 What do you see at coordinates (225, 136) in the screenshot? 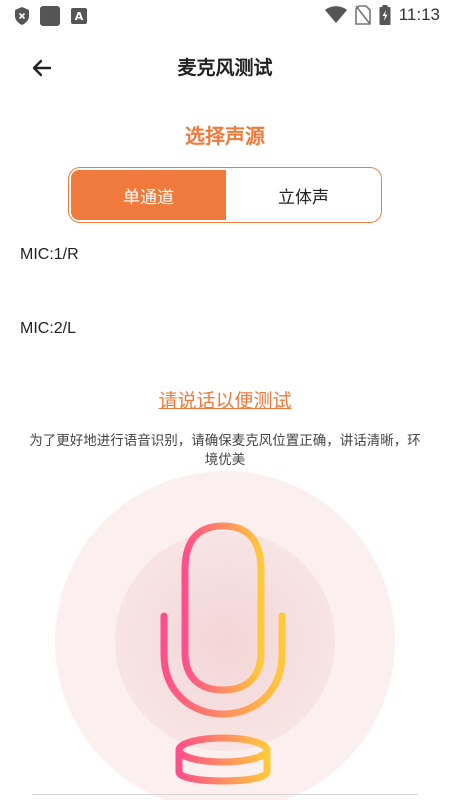
I see `source-section-title: 选择声源` at bounding box center [225, 136].